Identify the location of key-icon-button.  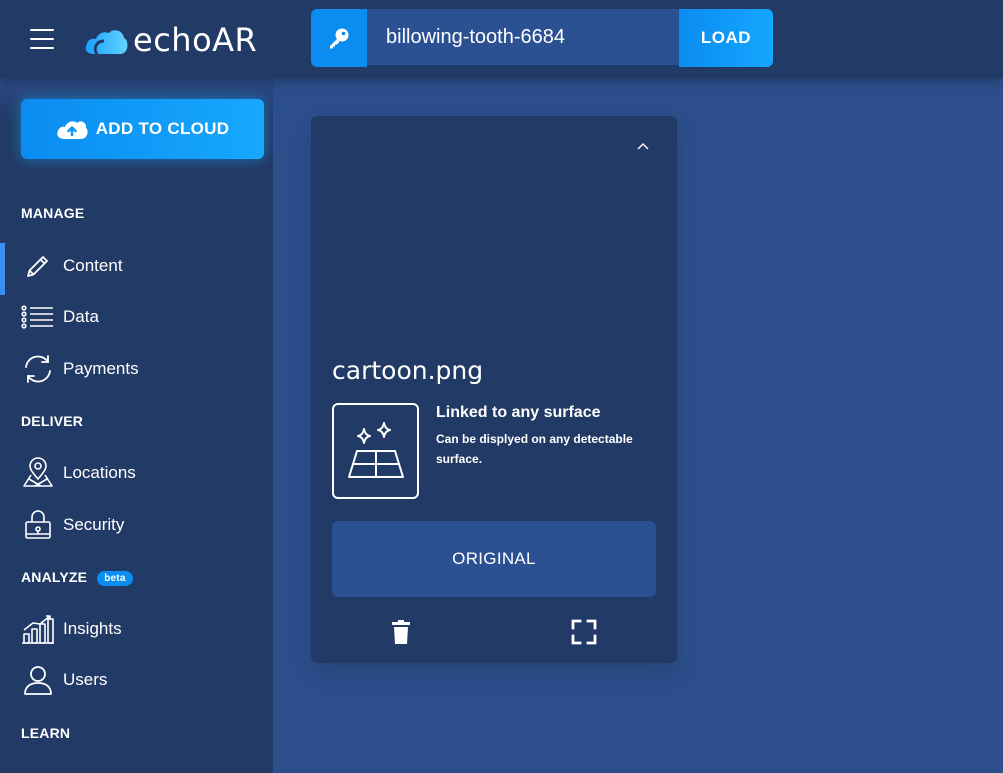
(339, 38).